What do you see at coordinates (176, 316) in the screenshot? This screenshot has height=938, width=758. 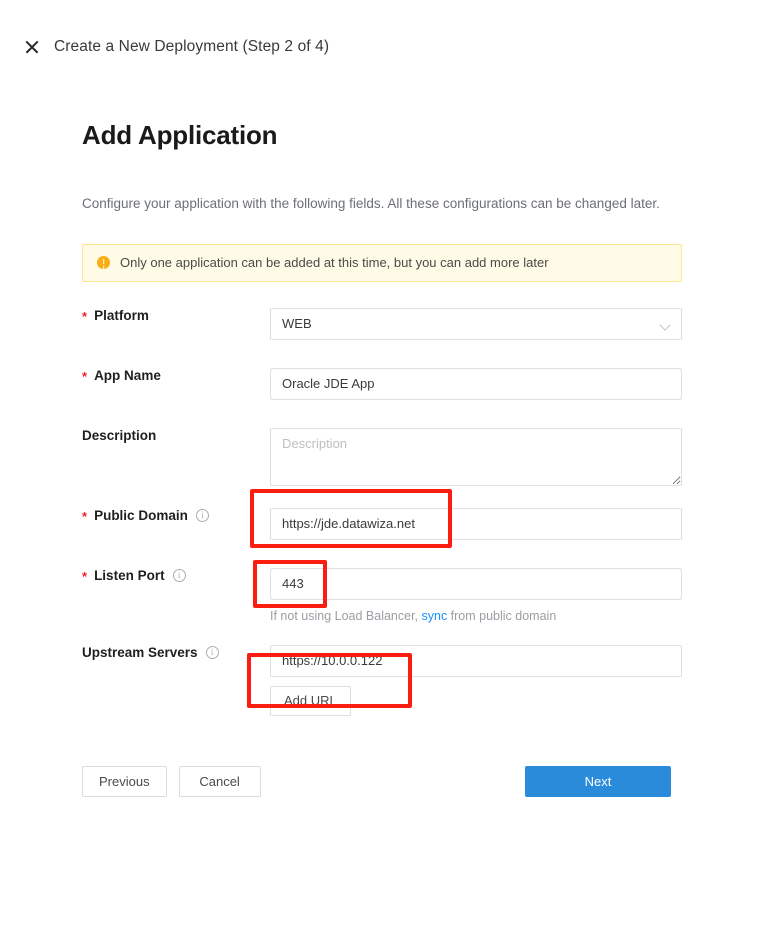 I see `label-platform: * Platform` at bounding box center [176, 316].